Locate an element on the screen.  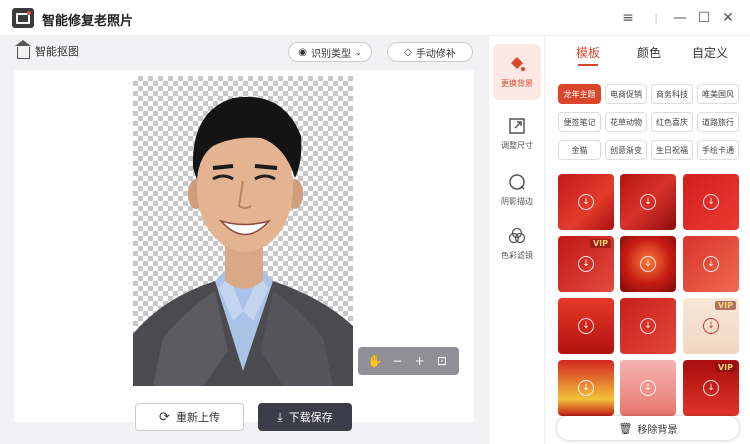
tag-business-tech: 商务科技 is located at coordinates (672, 94).